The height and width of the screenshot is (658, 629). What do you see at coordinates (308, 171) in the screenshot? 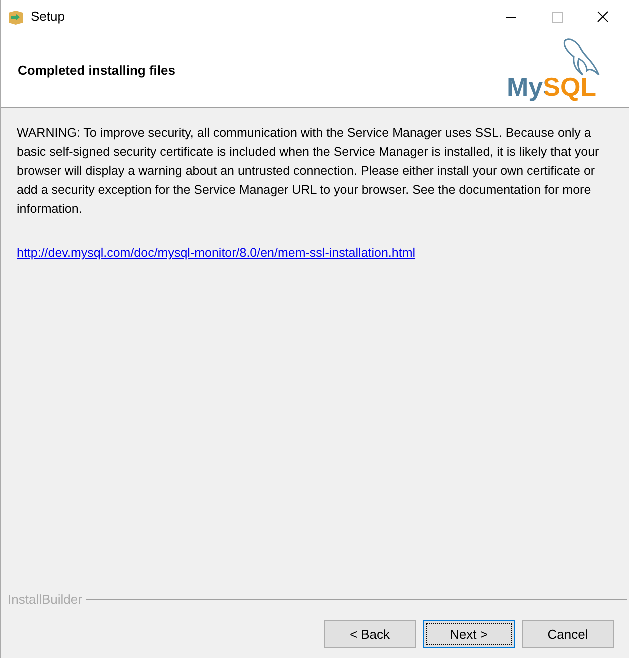
I see `warning-message: WARNING: To improve security, all communication with the Service Manager uses SSL. Because only a basic self-signed security certificate is included when the Service Manager is installed, it is likely that your browser will display a warning about an untrusted connection. Please either install your own certificate or add a security exception for the Service Manager URL to your browser. See the documentation for more information.` at bounding box center [308, 171].